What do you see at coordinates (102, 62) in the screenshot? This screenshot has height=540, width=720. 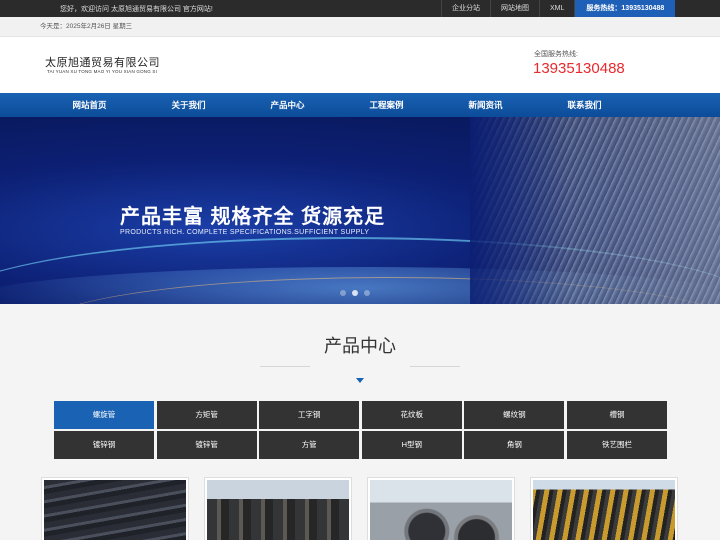 I see `logo-title: 太原旭通贸易有限公司` at bounding box center [102, 62].